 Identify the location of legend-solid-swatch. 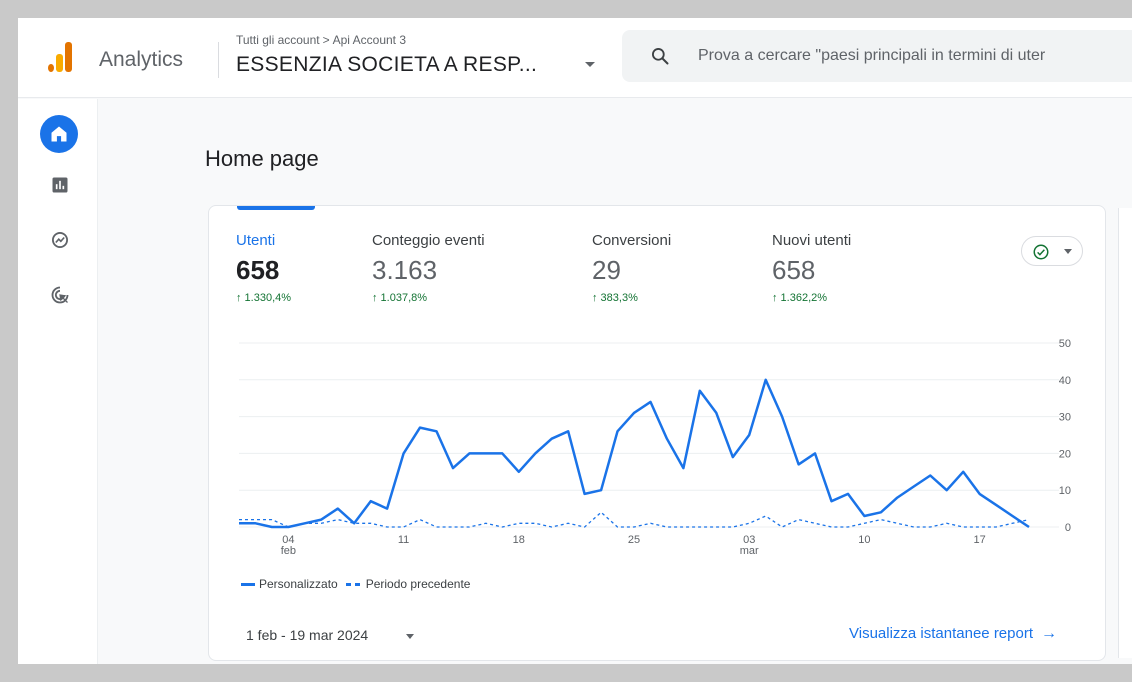
(248, 584).